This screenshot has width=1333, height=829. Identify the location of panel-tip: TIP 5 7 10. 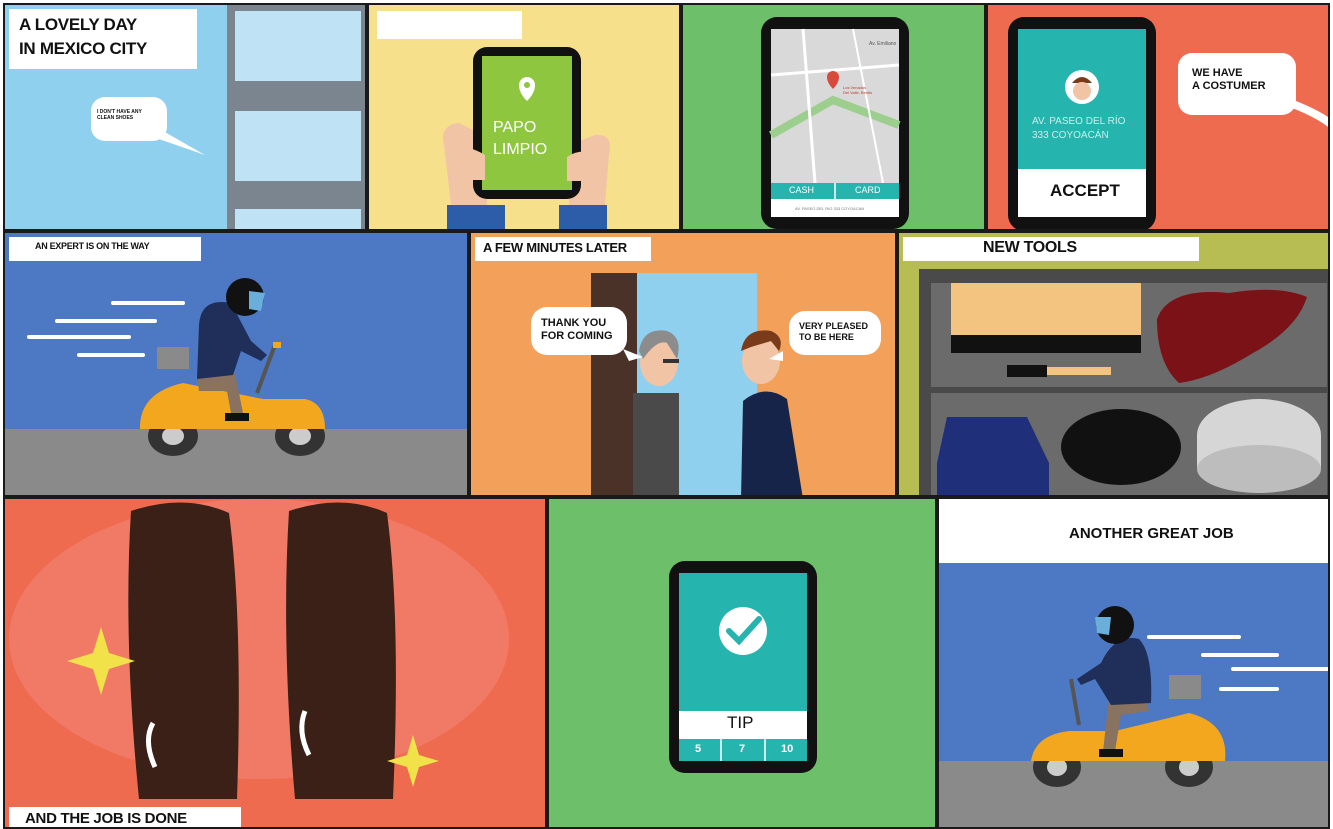
(742, 663).